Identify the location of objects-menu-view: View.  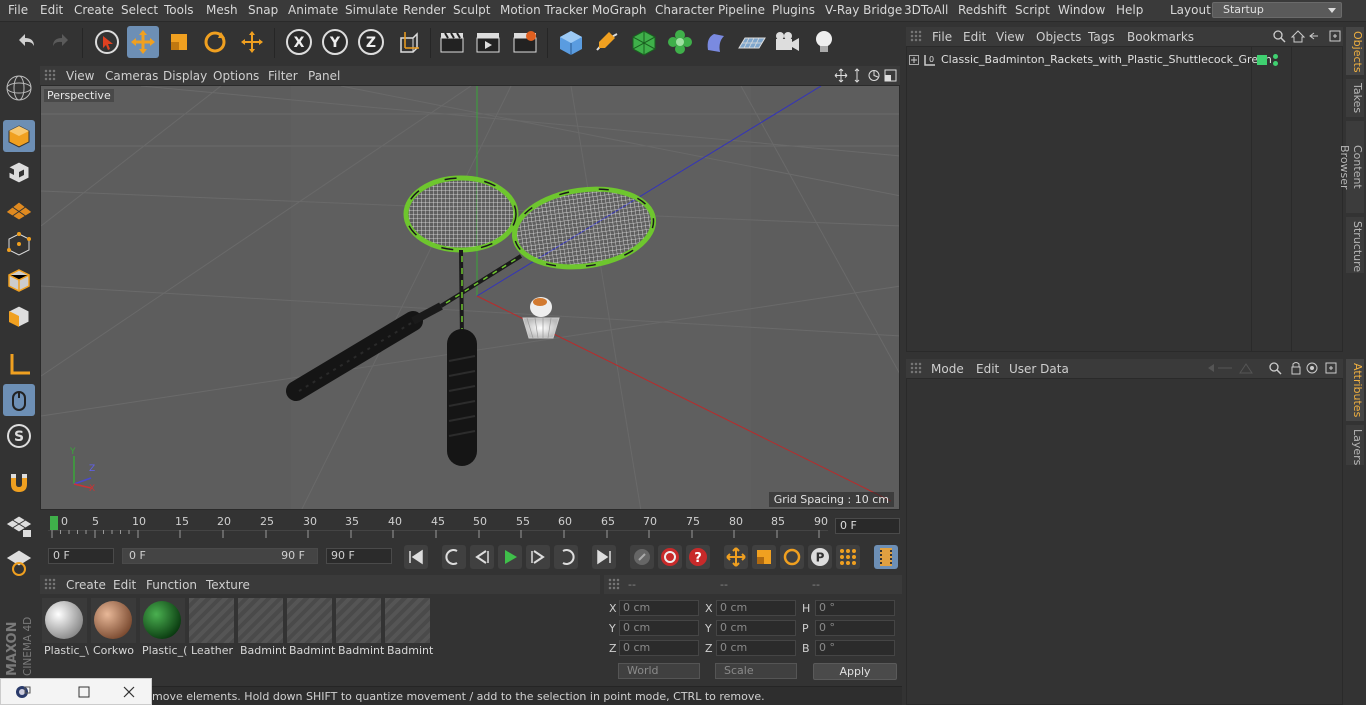
(1010, 37).